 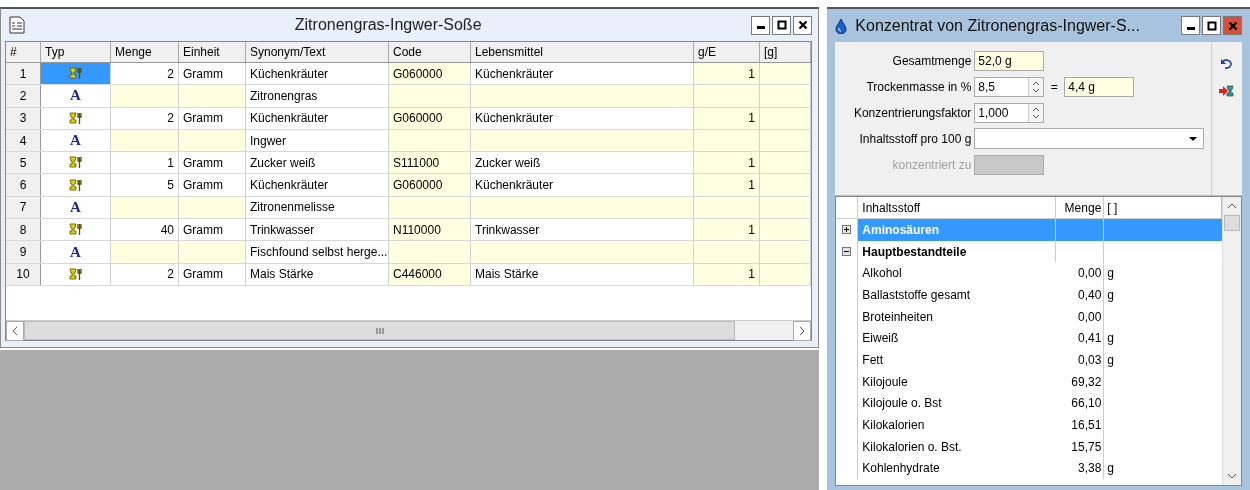 I want to click on row-number: 9, so click(x=23, y=252).